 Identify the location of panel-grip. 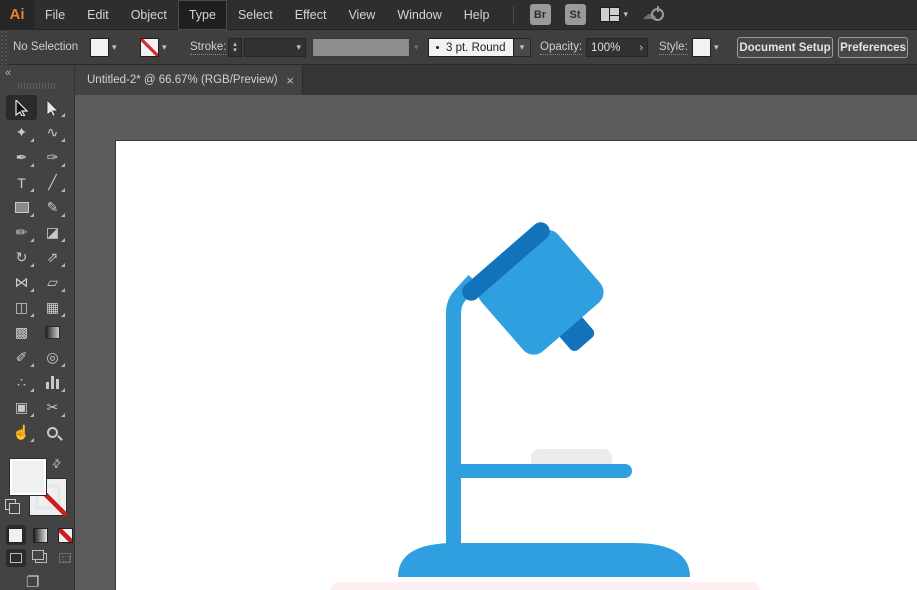
(37, 86).